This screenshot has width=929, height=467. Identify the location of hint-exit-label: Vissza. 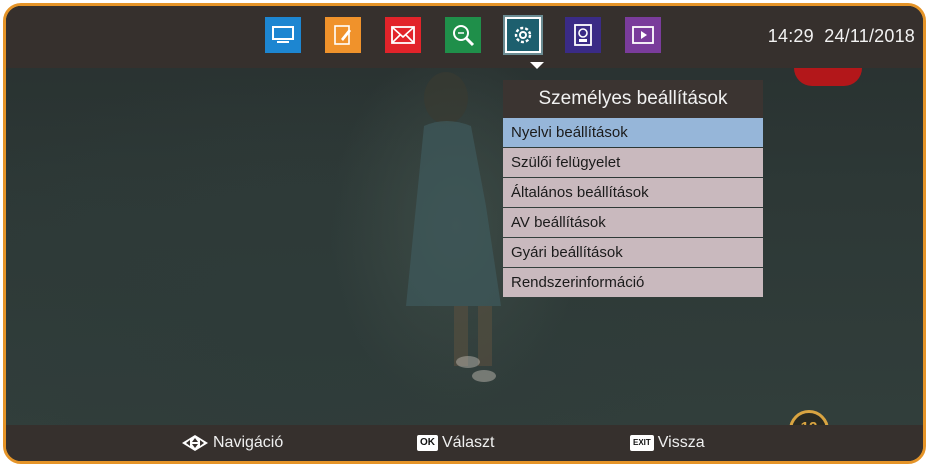
(681, 442).